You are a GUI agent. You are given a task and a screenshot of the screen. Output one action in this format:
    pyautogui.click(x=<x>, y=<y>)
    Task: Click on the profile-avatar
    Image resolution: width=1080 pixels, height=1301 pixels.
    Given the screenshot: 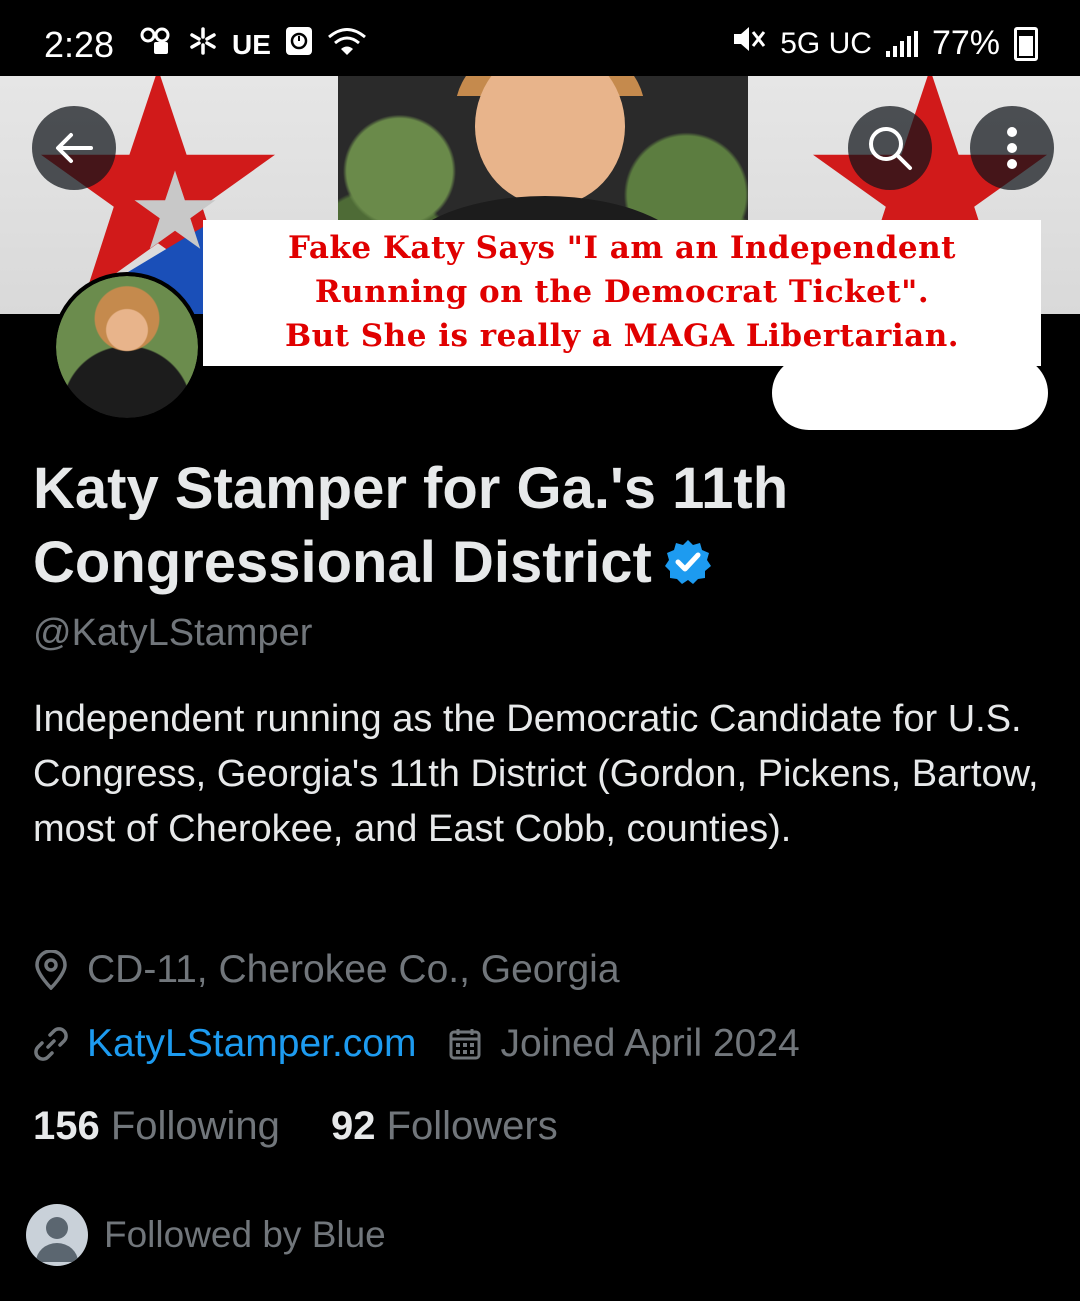 What is the action you would take?
    pyautogui.click(x=127, y=347)
    